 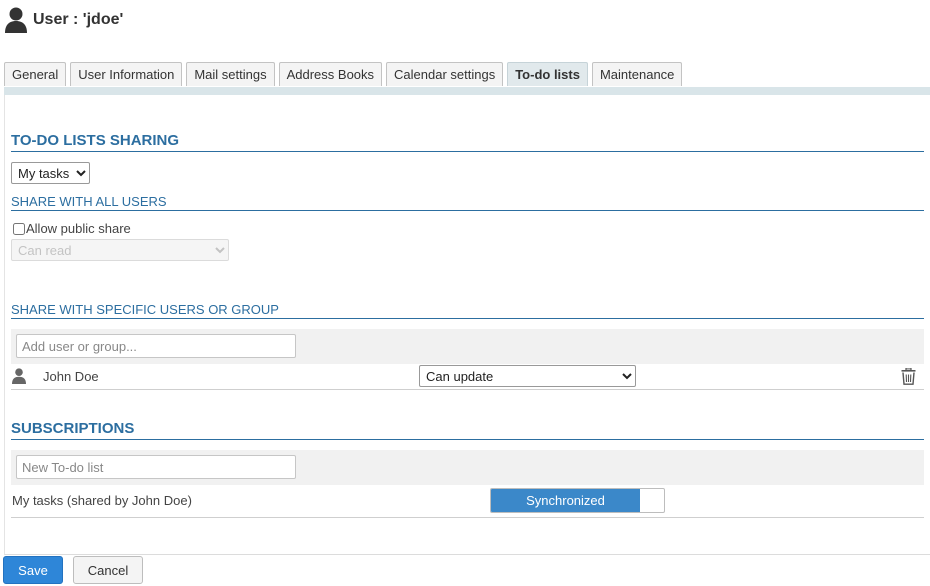 I want to click on sync-toggle: Synchronized, so click(x=577, y=500).